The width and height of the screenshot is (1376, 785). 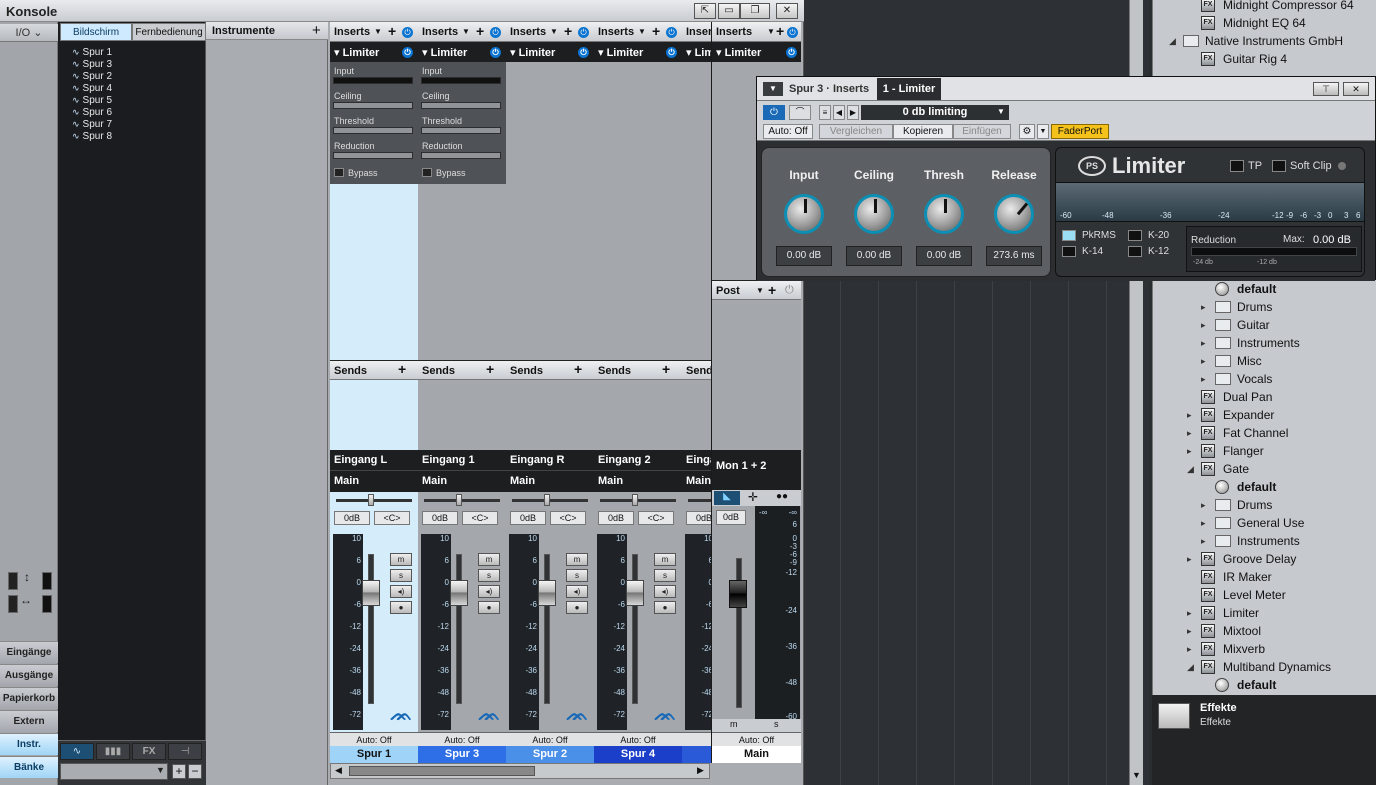 What do you see at coordinates (756, 739) in the screenshot?
I see `monitor-auto: Auto: Off` at bounding box center [756, 739].